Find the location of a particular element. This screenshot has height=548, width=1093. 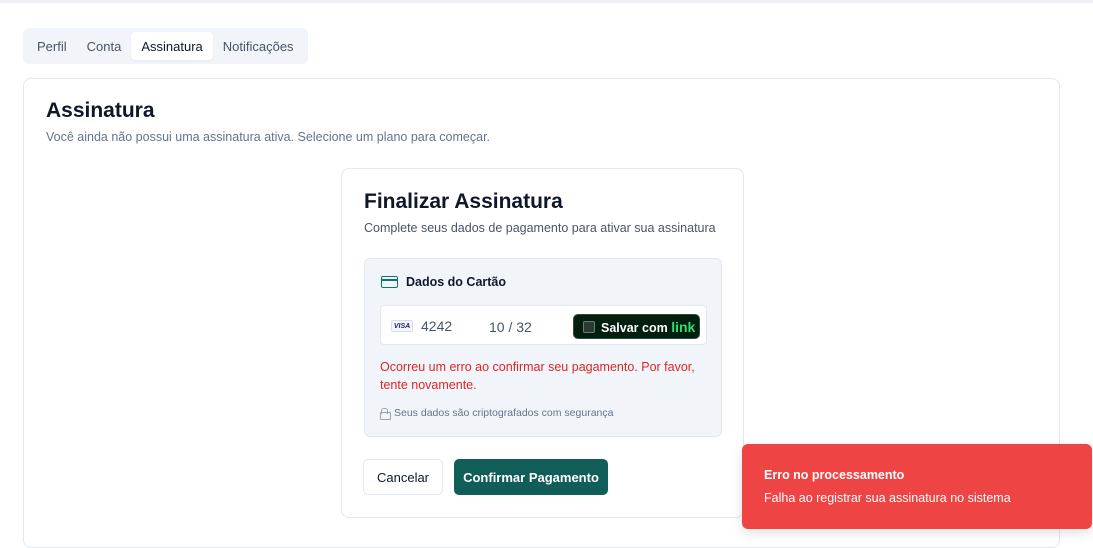

link-logo: link is located at coordinates (683, 326).